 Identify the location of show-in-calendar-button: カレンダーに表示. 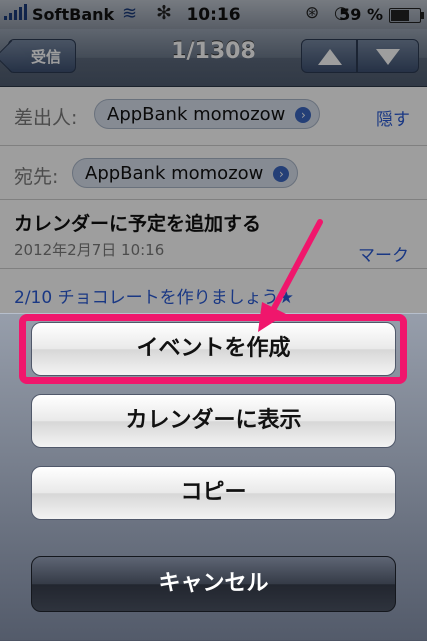
(213, 421).